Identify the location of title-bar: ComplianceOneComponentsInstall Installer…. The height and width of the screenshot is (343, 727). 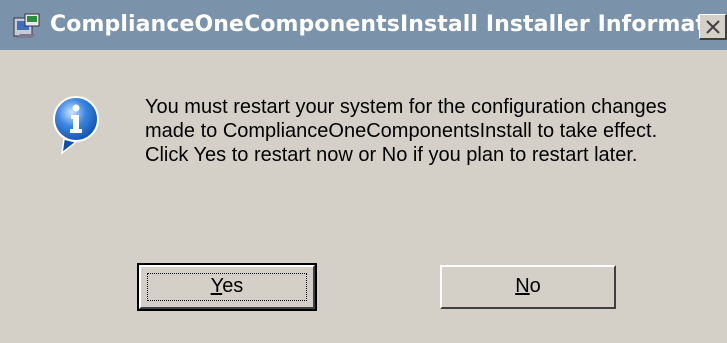
(363, 25).